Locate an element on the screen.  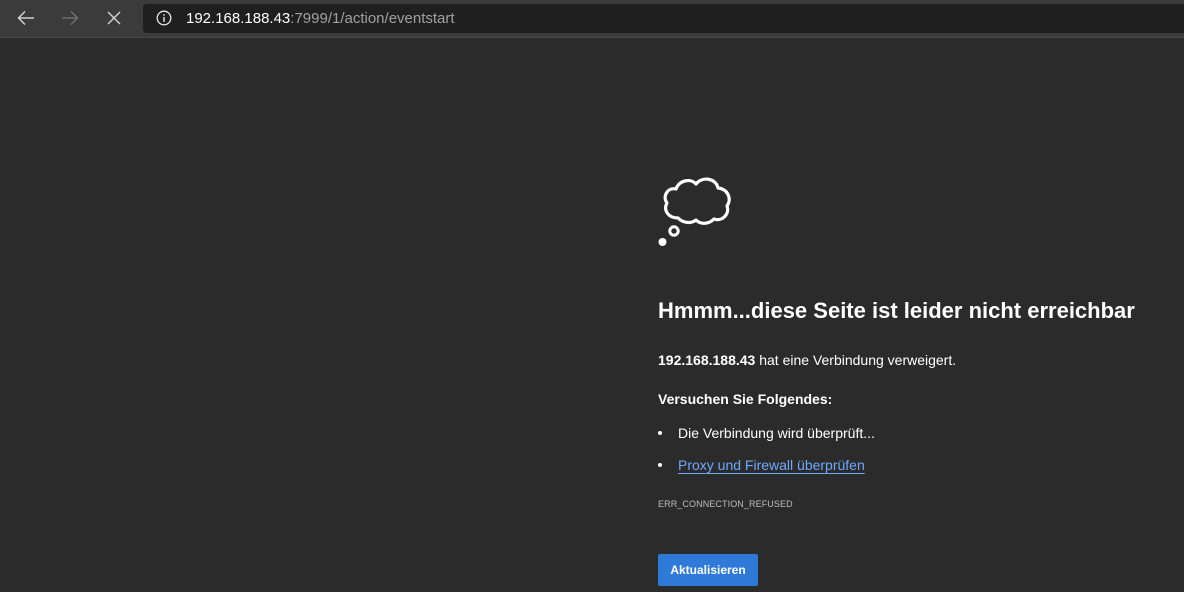
thought-cloud-icon is located at coordinates (694, 211).